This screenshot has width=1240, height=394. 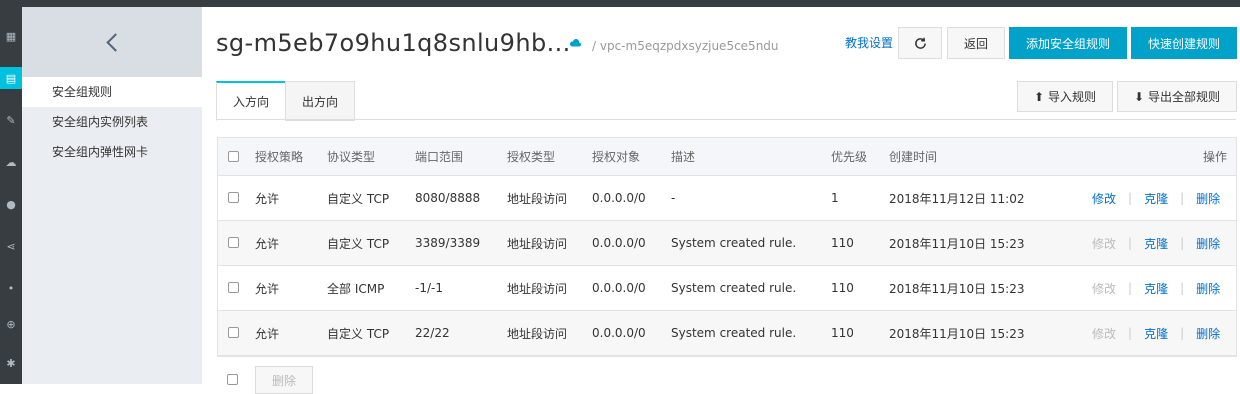 What do you see at coordinates (112, 152) in the screenshot?
I see `subnav-item-eni: 安全组内弹性网卡` at bounding box center [112, 152].